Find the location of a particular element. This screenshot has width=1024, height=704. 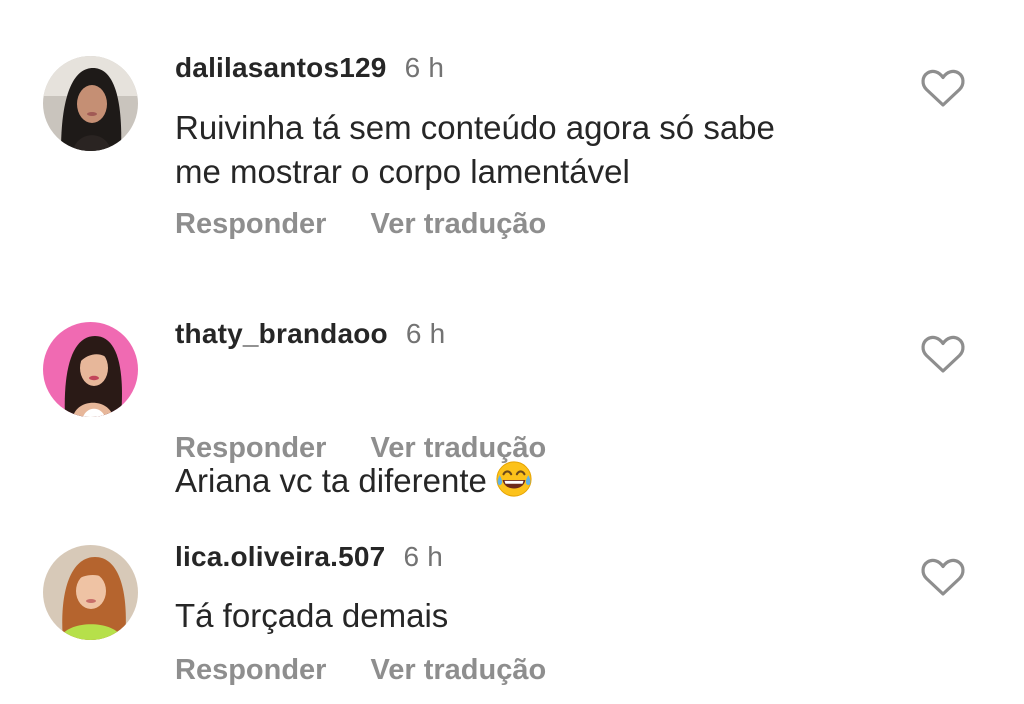

comment-username: lica.oliveira.507 6 h is located at coordinates (309, 557).